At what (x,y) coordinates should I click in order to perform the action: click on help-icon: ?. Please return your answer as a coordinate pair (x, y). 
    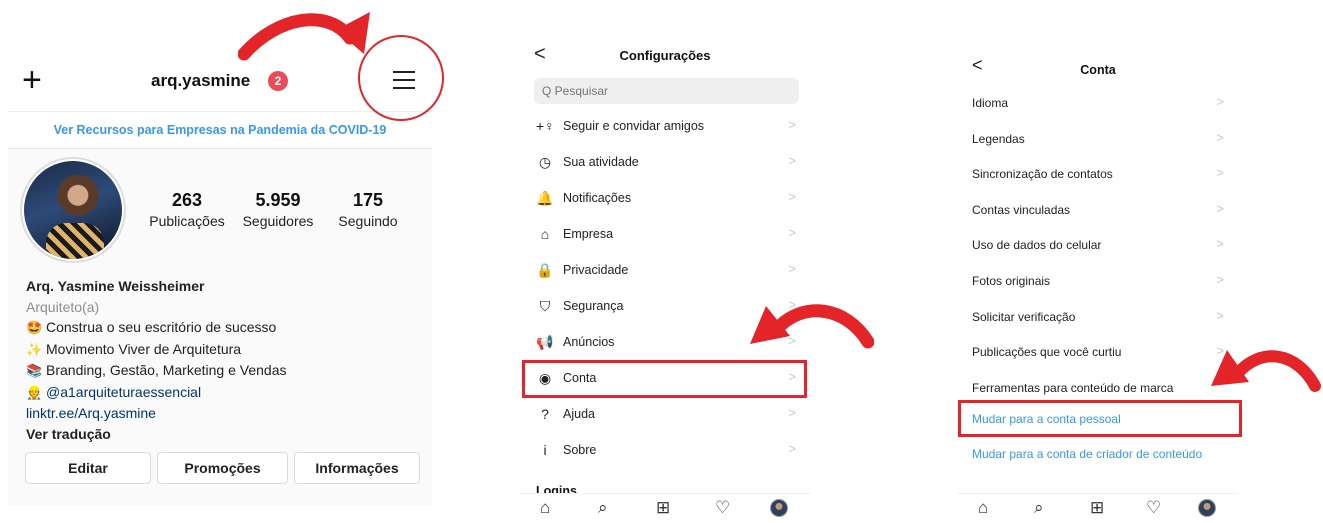
    Looking at the image, I should click on (545, 414).